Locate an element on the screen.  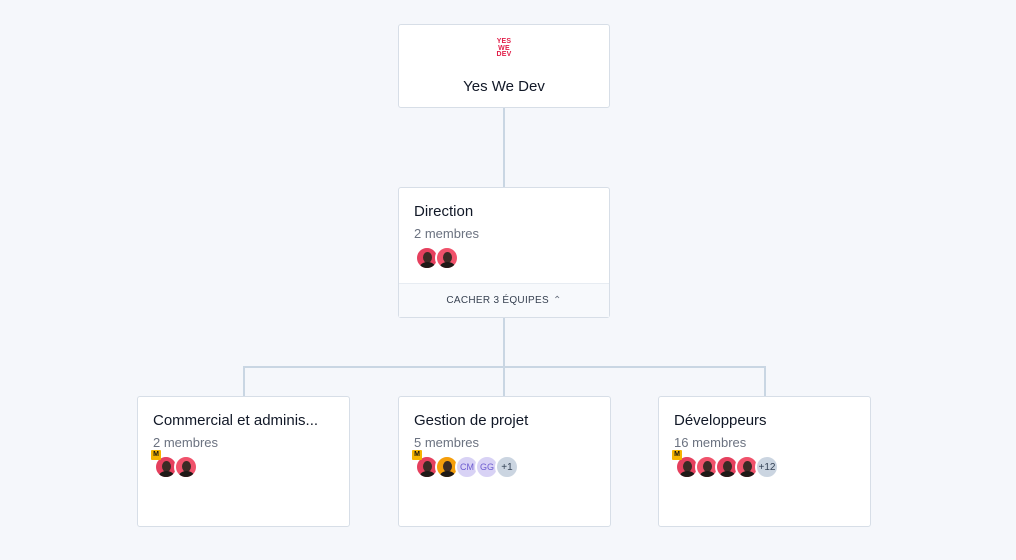
chevron-up-icon: ⌃ is located at coordinates (557, 300).